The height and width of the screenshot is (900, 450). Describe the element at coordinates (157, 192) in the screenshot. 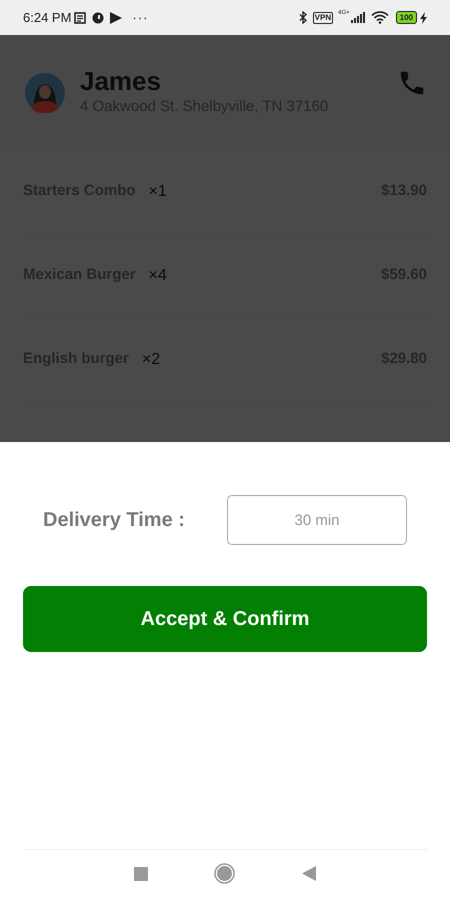

I see `item-quantity: ×1` at that location.